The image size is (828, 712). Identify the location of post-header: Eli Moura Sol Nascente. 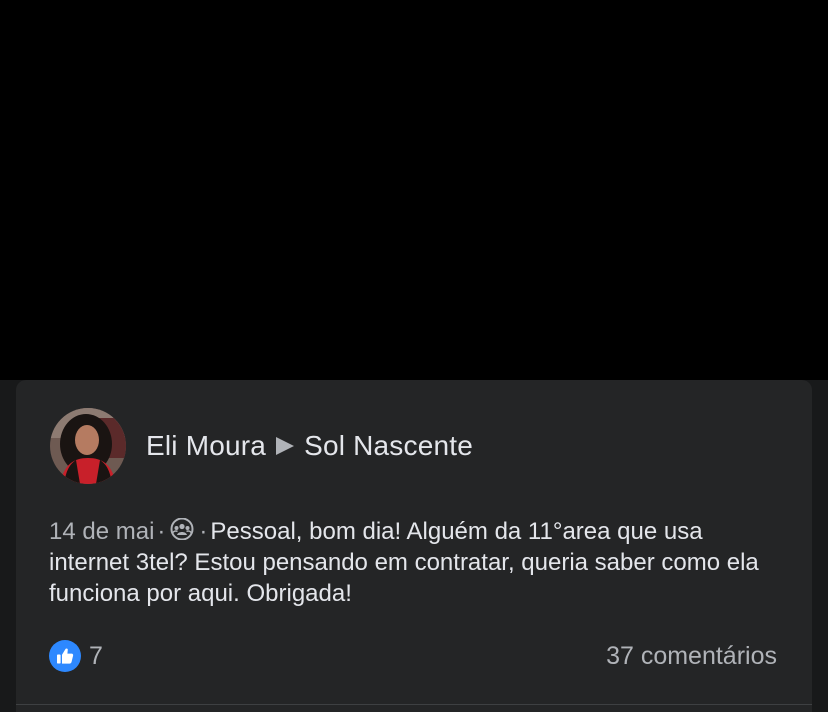
(261, 446).